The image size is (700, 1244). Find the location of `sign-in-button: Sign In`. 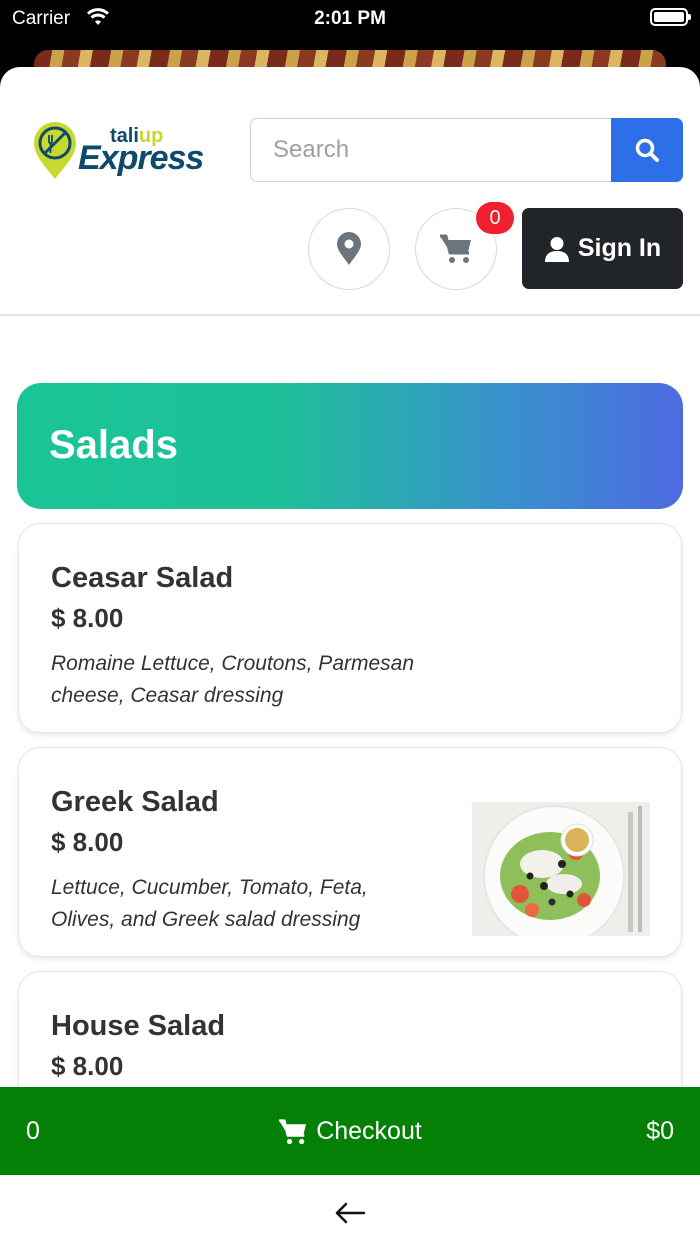

sign-in-button: Sign In is located at coordinates (602, 248).